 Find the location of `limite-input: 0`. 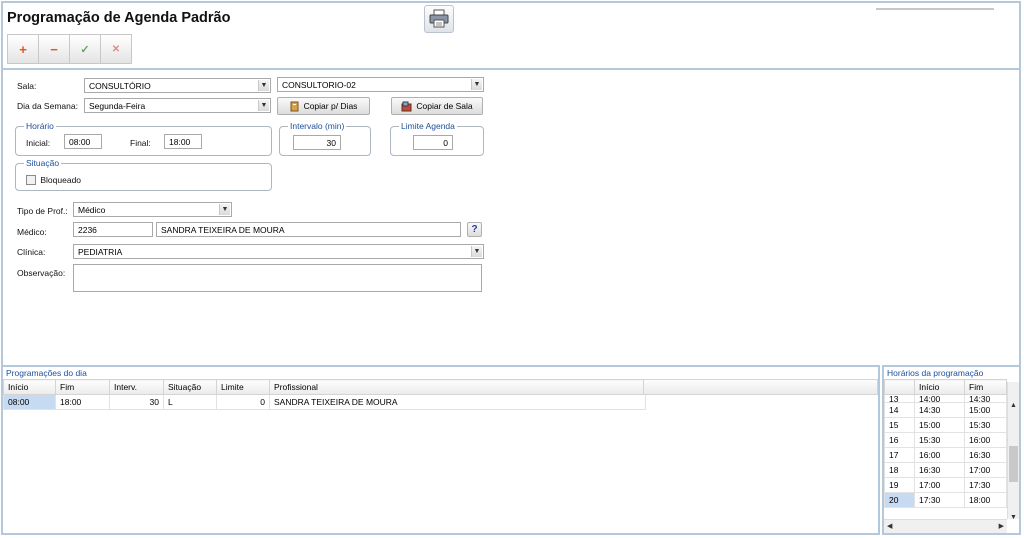

limite-input: 0 is located at coordinates (433, 142).